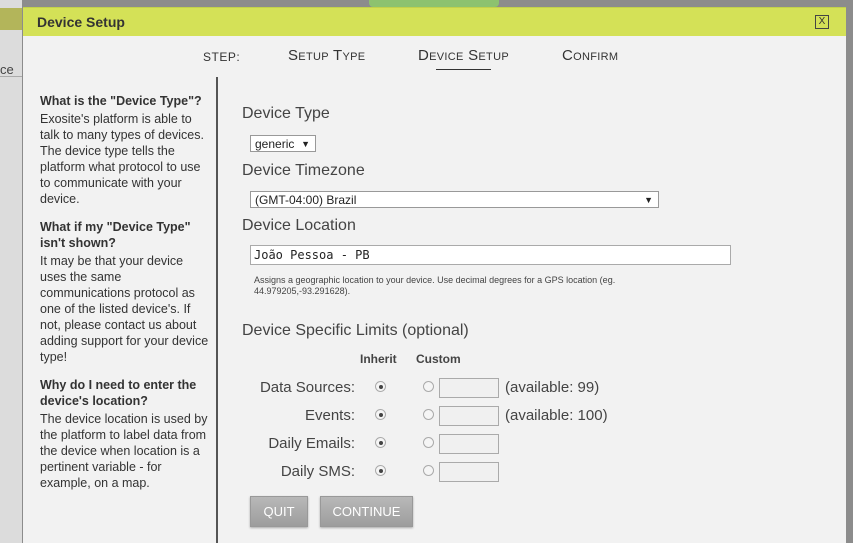 The image size is (853, 543). What do you see at coordinates (556, 415) in the screenshot?
I see `events-available: (available: 100)` at bounding box center [556, 415].